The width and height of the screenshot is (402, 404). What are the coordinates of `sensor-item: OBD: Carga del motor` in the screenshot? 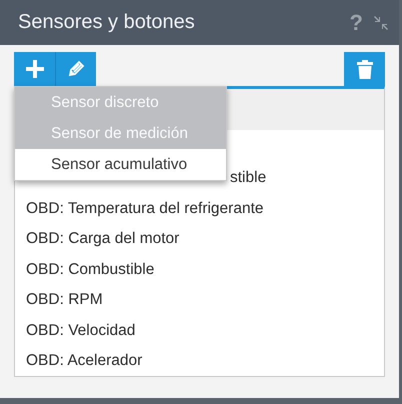 It's located at (199, 239).